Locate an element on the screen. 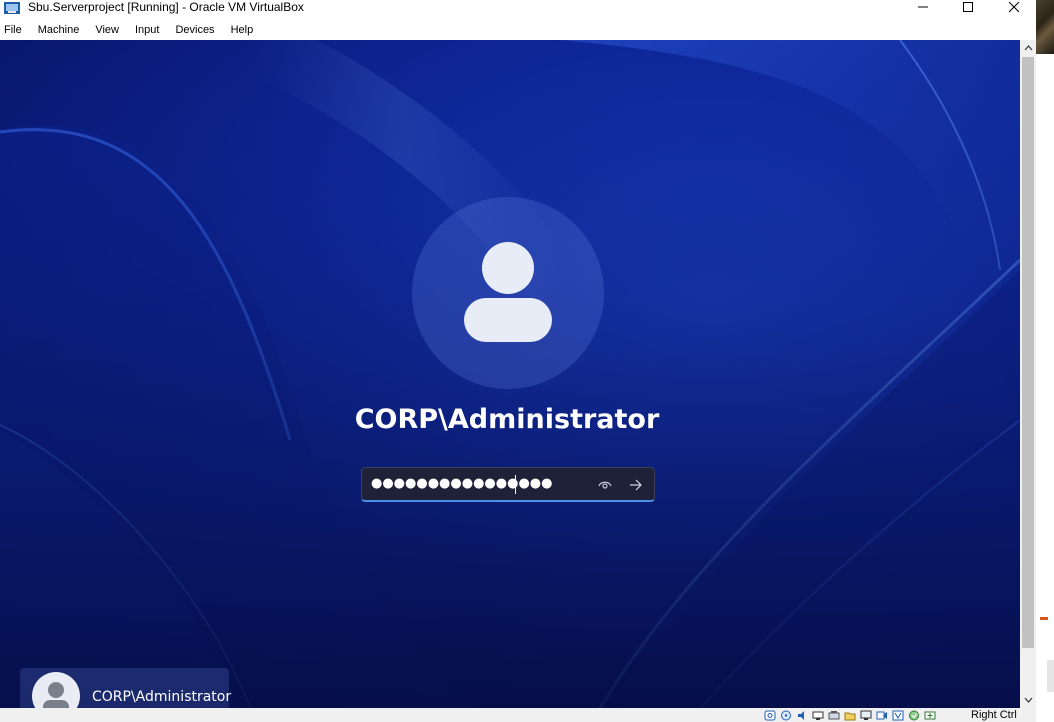 The width and height of the screenshot is (1054, 722). login-username: CORP\Administrator is located at coordinates (507, 419).